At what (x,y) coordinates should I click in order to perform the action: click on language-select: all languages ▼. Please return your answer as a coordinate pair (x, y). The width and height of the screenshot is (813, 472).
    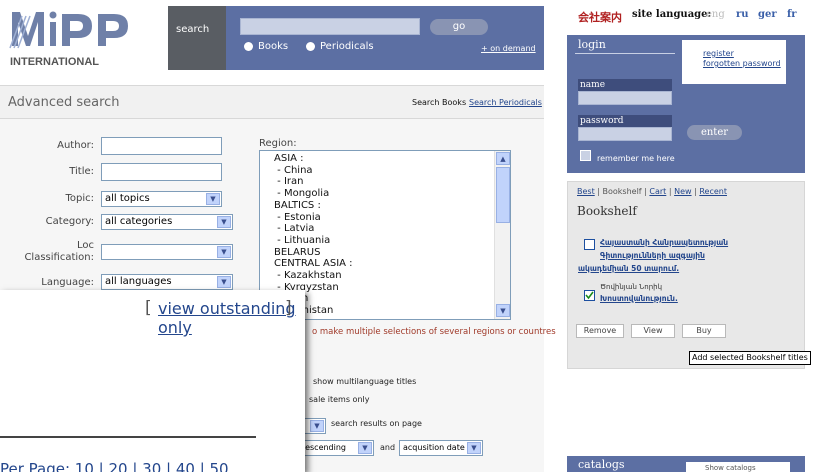
    Looking at the image, I should click on (167, 282).